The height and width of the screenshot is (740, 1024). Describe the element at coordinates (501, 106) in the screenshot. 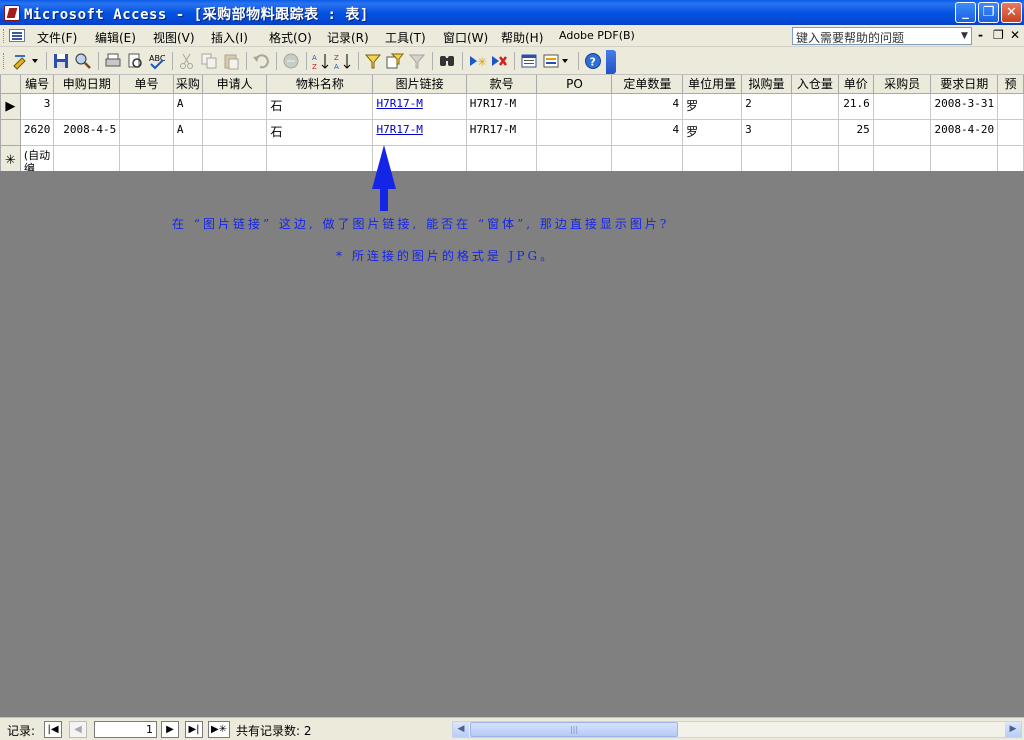

I see `table-cell: H7R17-M` at that location.